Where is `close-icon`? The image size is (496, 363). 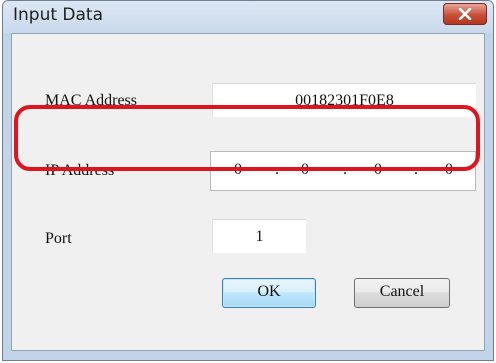 close-icon is located at coordinates (465, 14).